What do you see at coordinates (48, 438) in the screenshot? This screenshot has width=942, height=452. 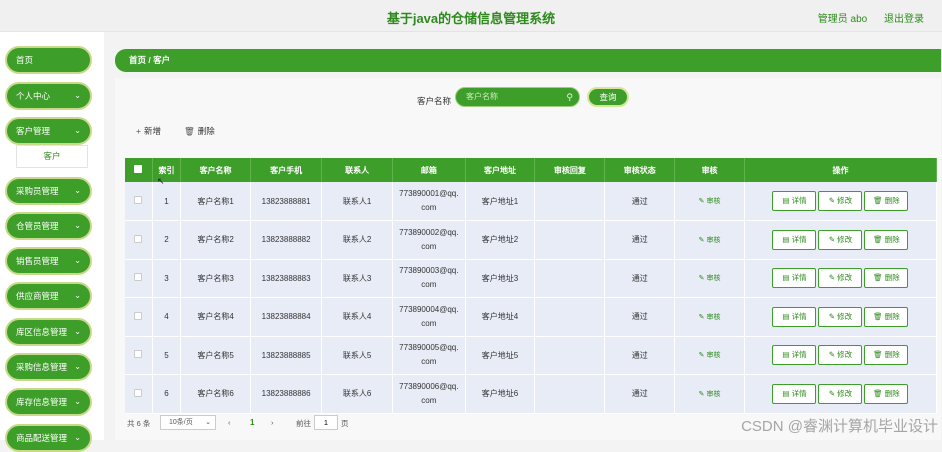 I see `sidebar-item: 商品配送管理⌄` at bounding box center [48, 438].